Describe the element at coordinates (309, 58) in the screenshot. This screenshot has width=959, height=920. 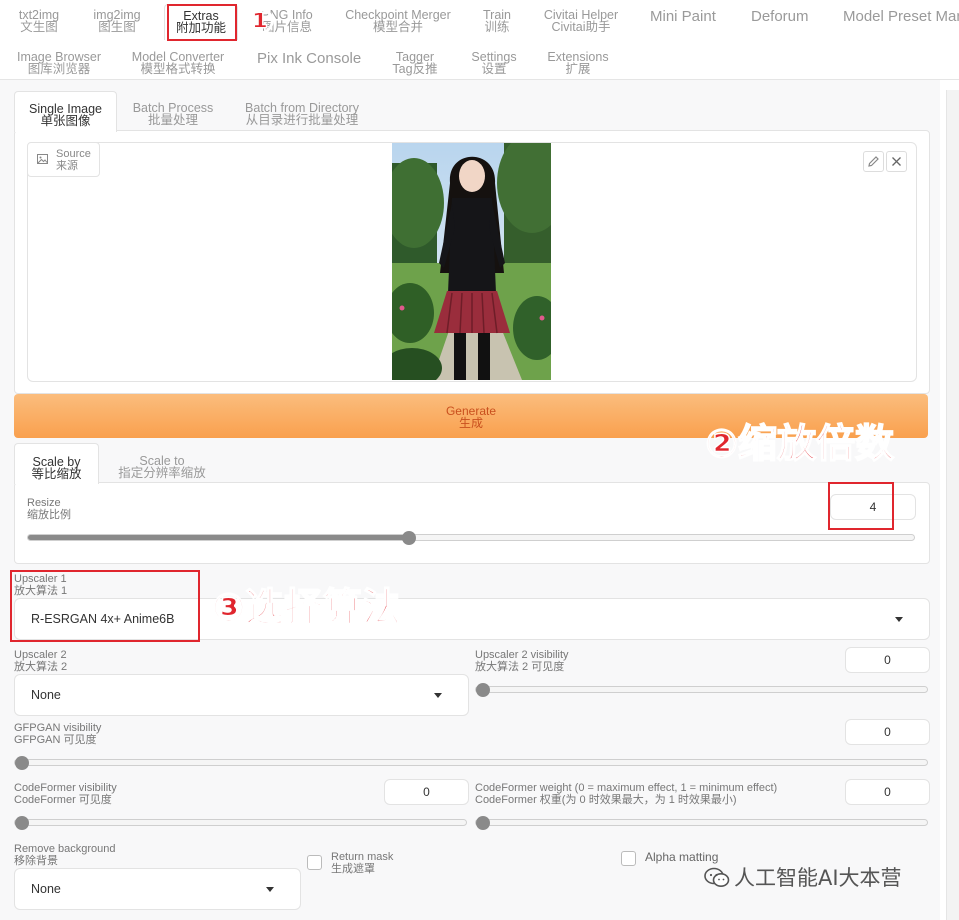
I see `tab-pix-ink-console: Pix Ink Console` at that location.